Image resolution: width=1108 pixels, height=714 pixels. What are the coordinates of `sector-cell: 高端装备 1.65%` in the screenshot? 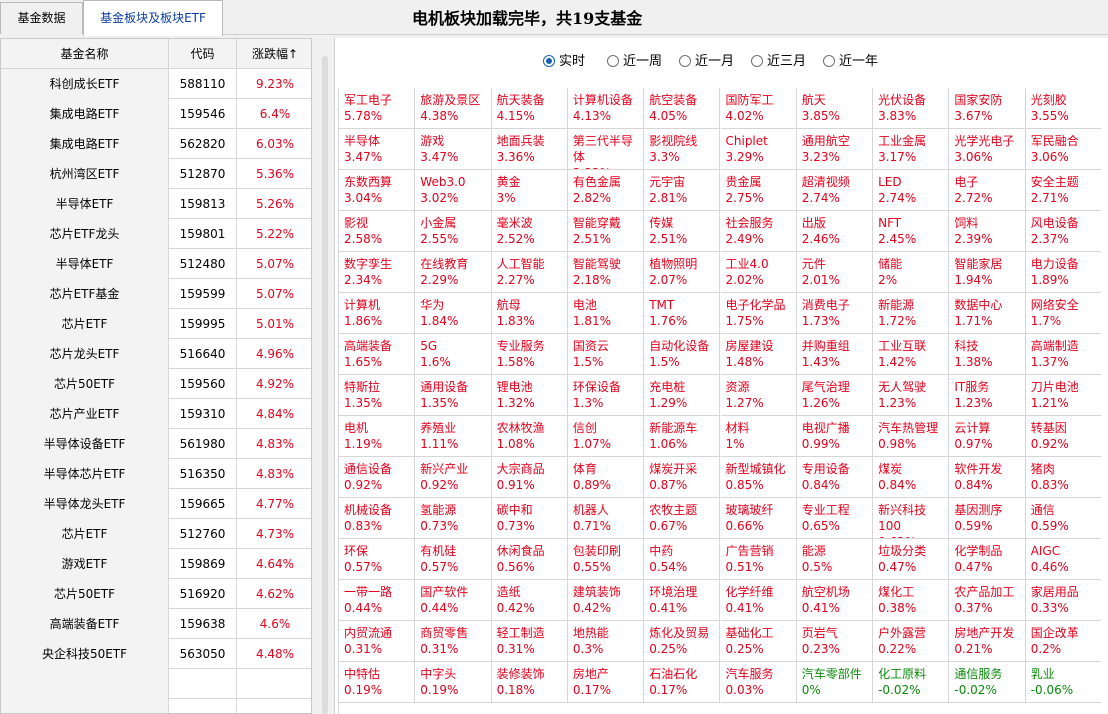 It's located at (377, 354).